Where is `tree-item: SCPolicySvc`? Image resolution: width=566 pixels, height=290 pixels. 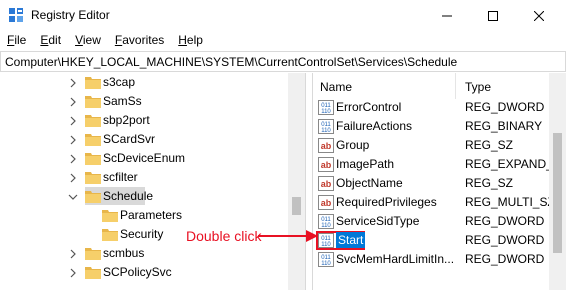
tree-item: SCPolicySvc is located at coordinates (144, 272).